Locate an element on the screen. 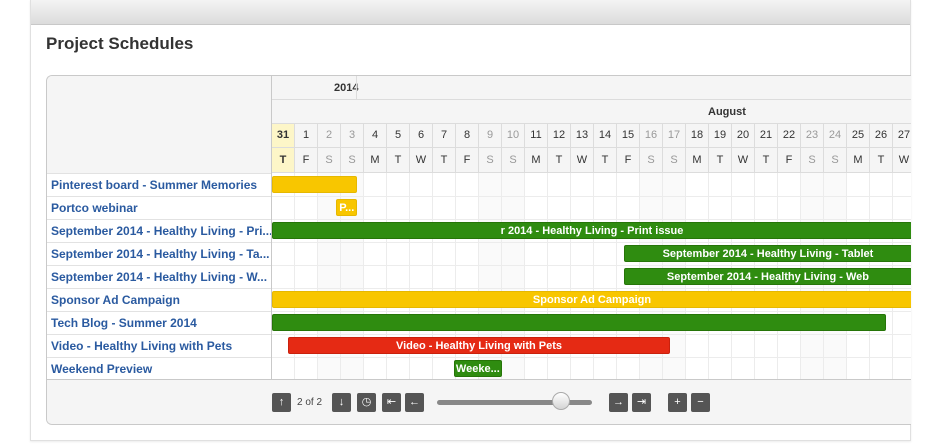 Image resolution: width=938 pixels, height=448 pixels. zoom-slider-handle is located at coordinates (561, 401).